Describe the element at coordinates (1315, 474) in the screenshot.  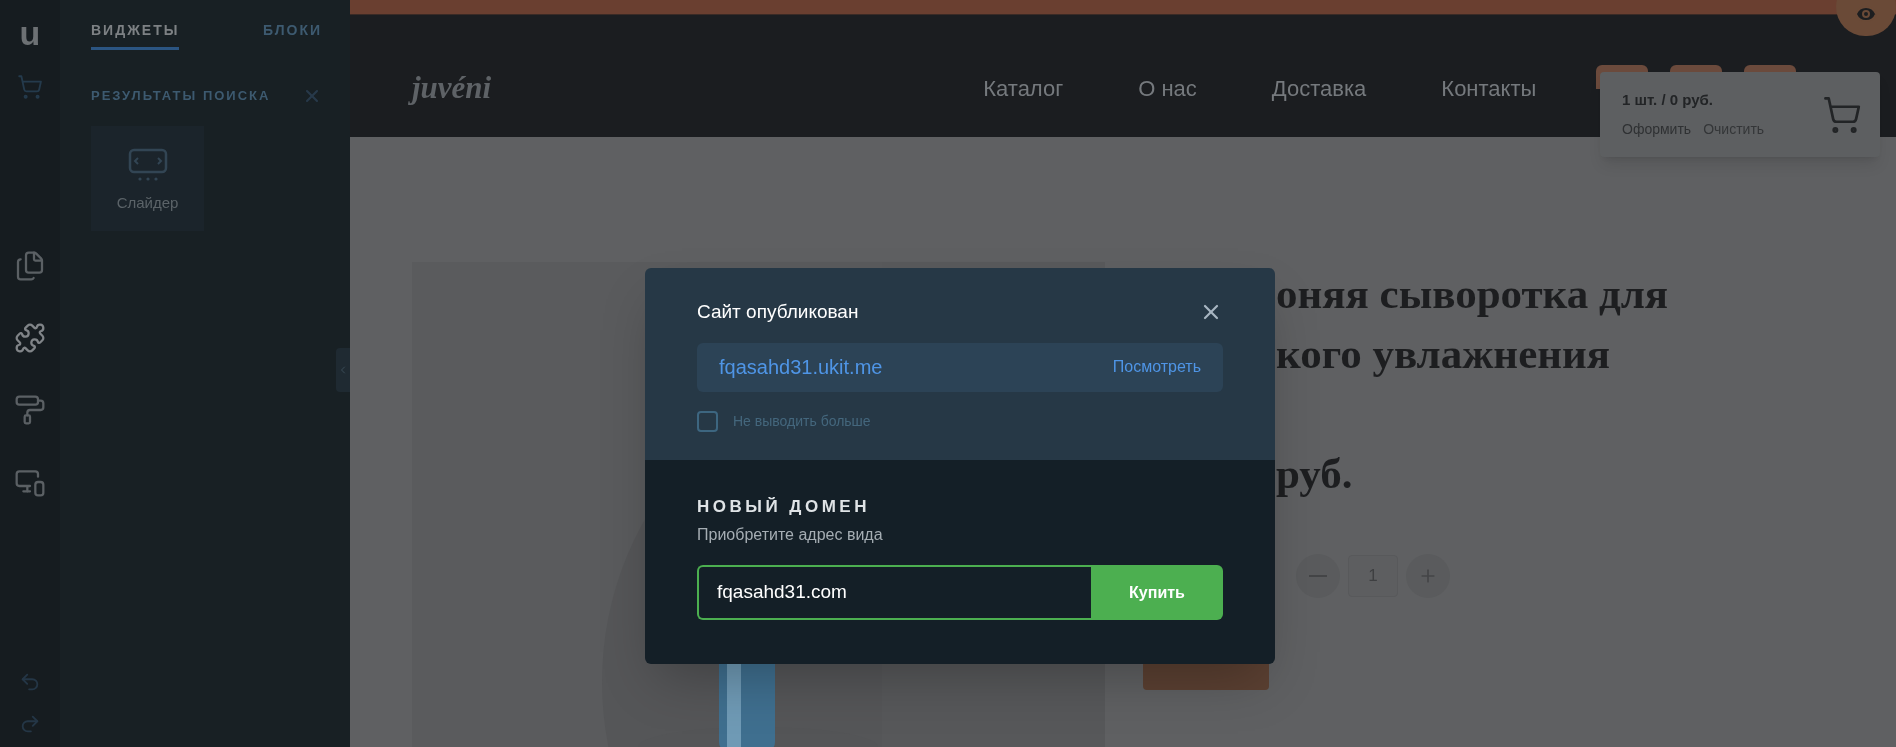
I see `product-price: руб.` at that location.